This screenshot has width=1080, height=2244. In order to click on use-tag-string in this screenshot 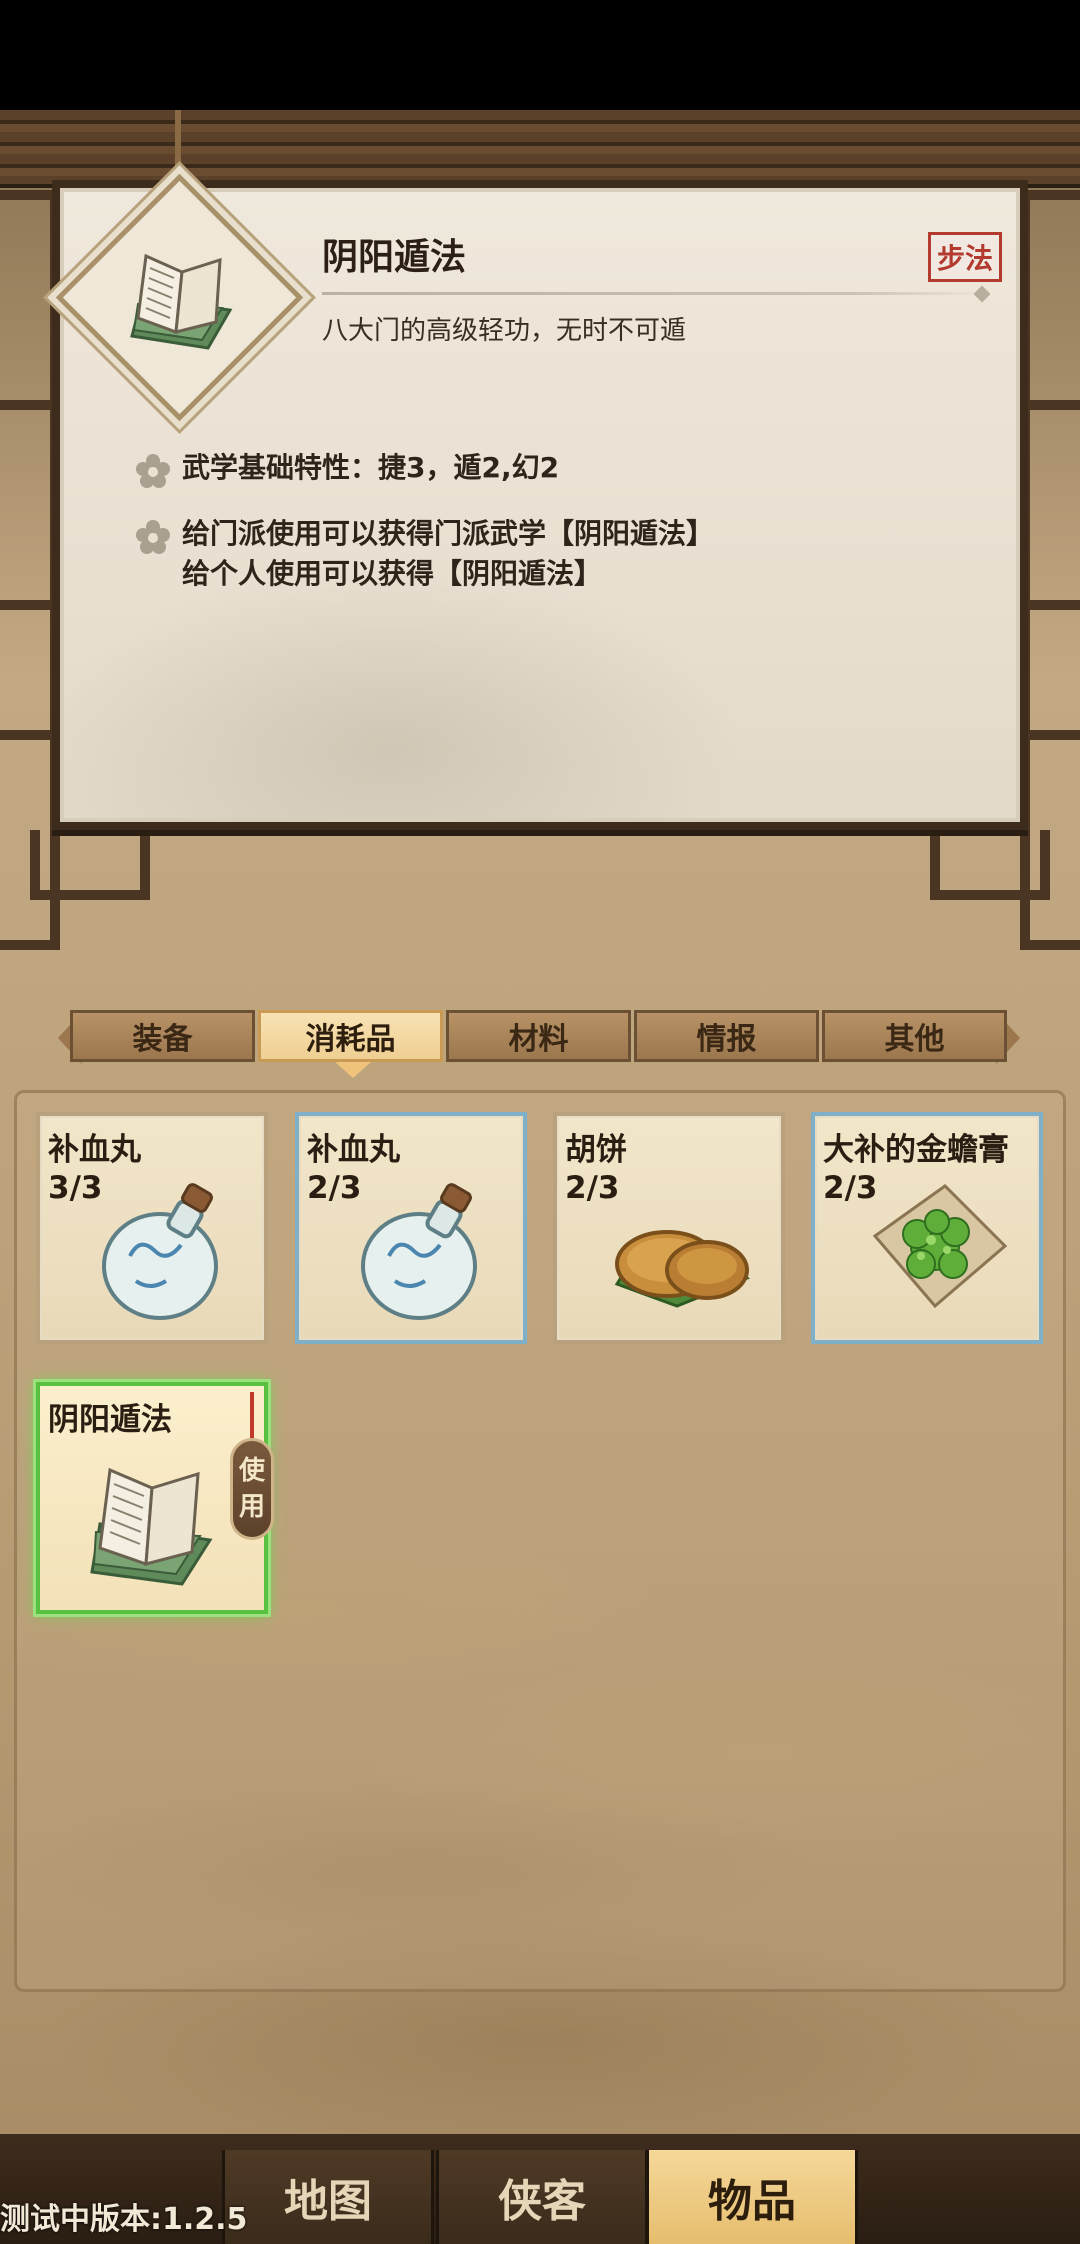, I will do `click(252, 1417)`.